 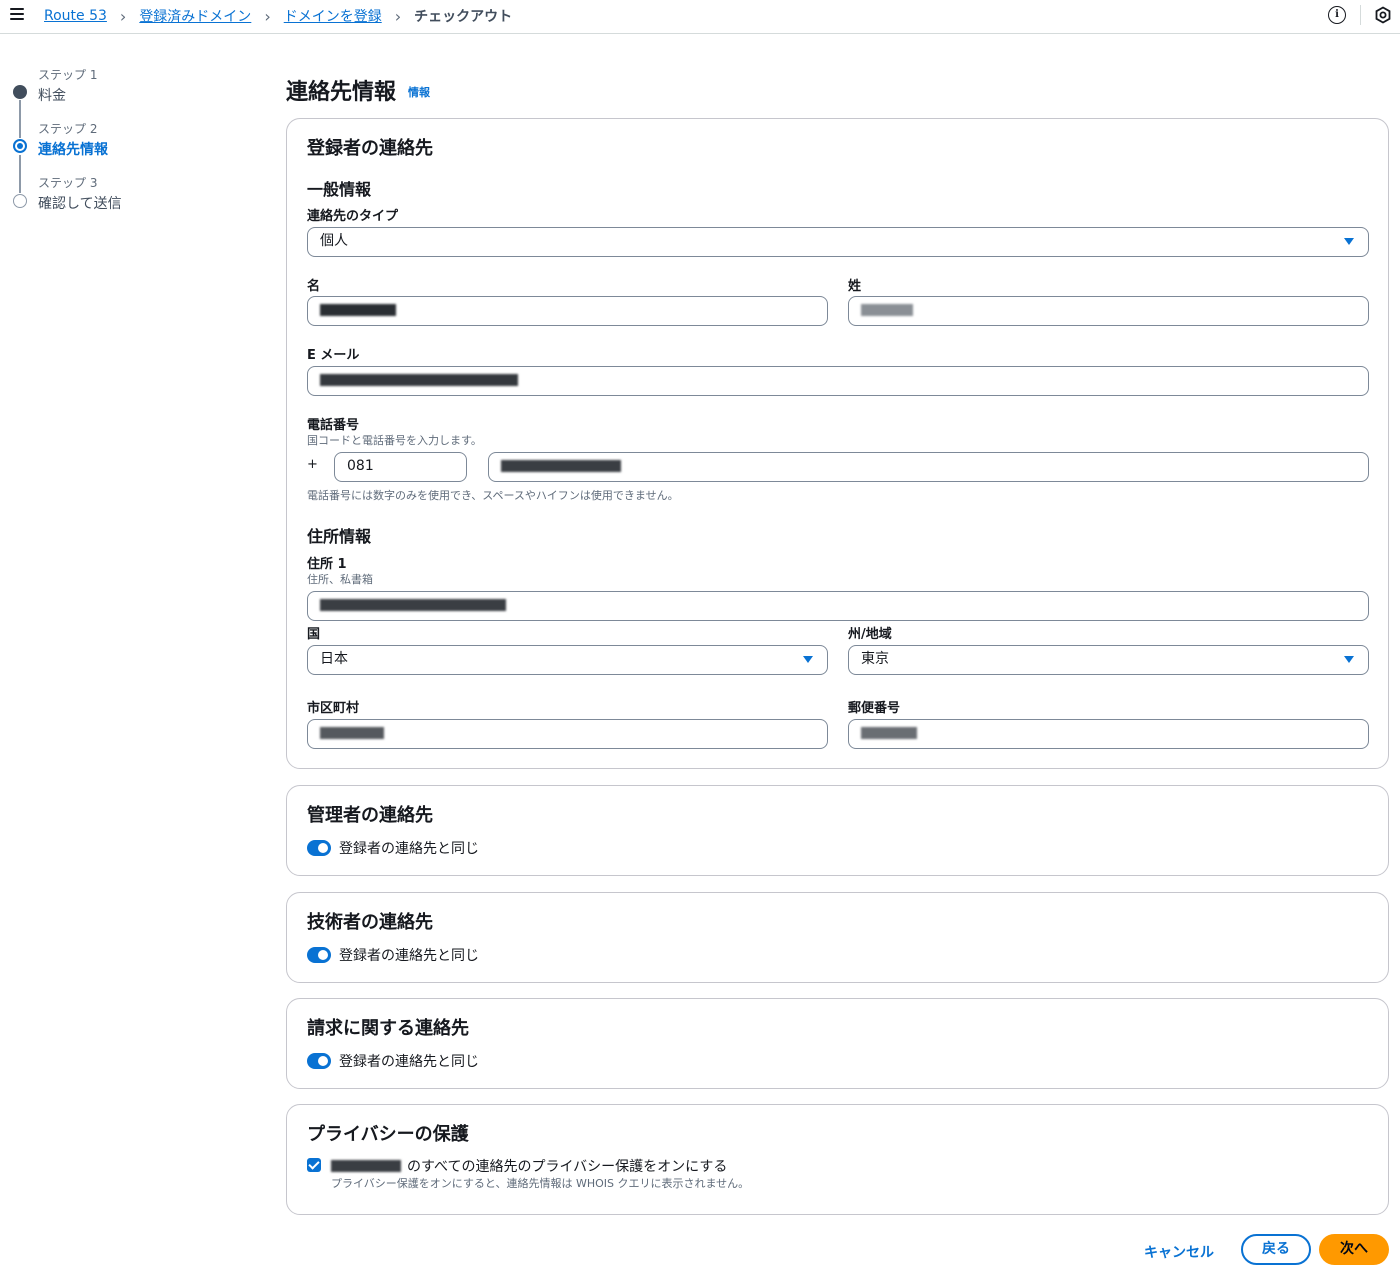 What do you see at coordinates (394, 440) in the screenshot?
I see `phone-description: 国コードと電話番号を入力します。` at bounding box center [394, 440].